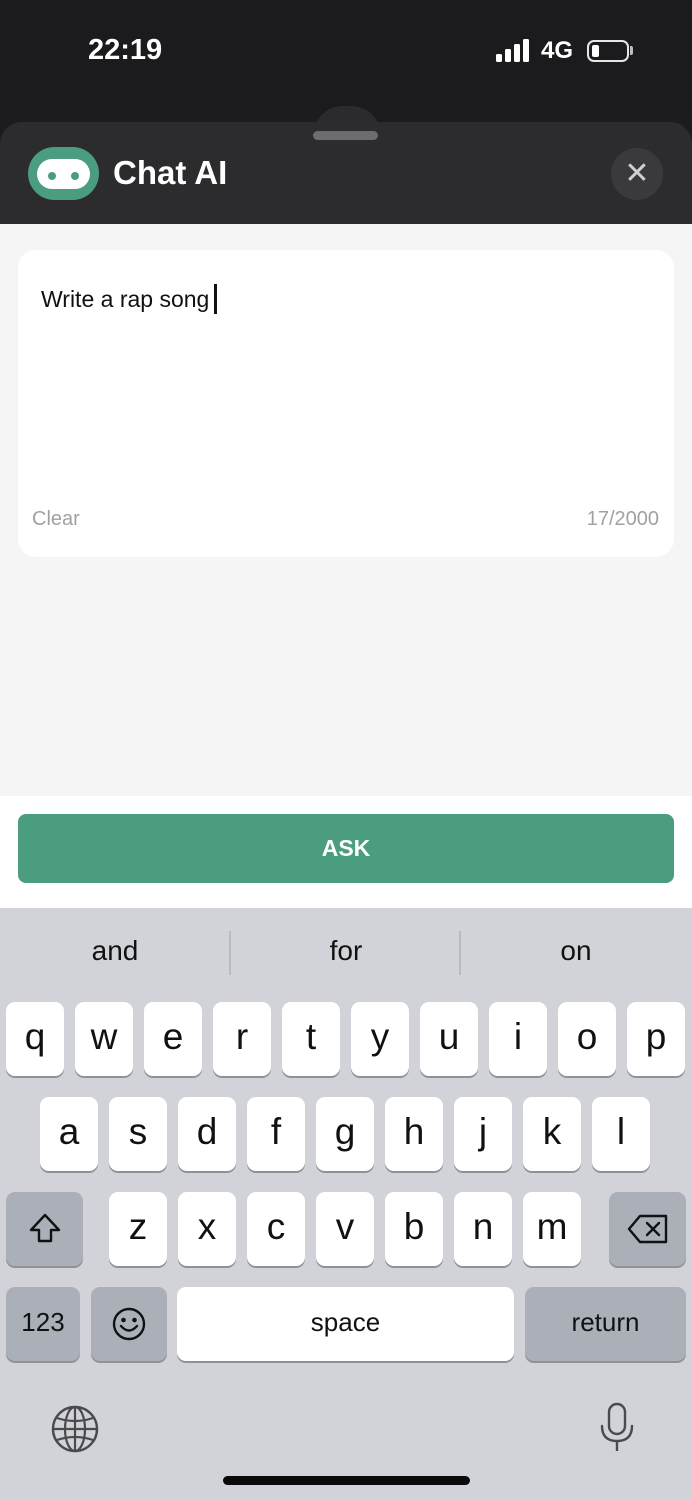 The width and height of the screenshot is (692, 1500). I want to click on prompt-text: Write a rap song, so click(129, 299).